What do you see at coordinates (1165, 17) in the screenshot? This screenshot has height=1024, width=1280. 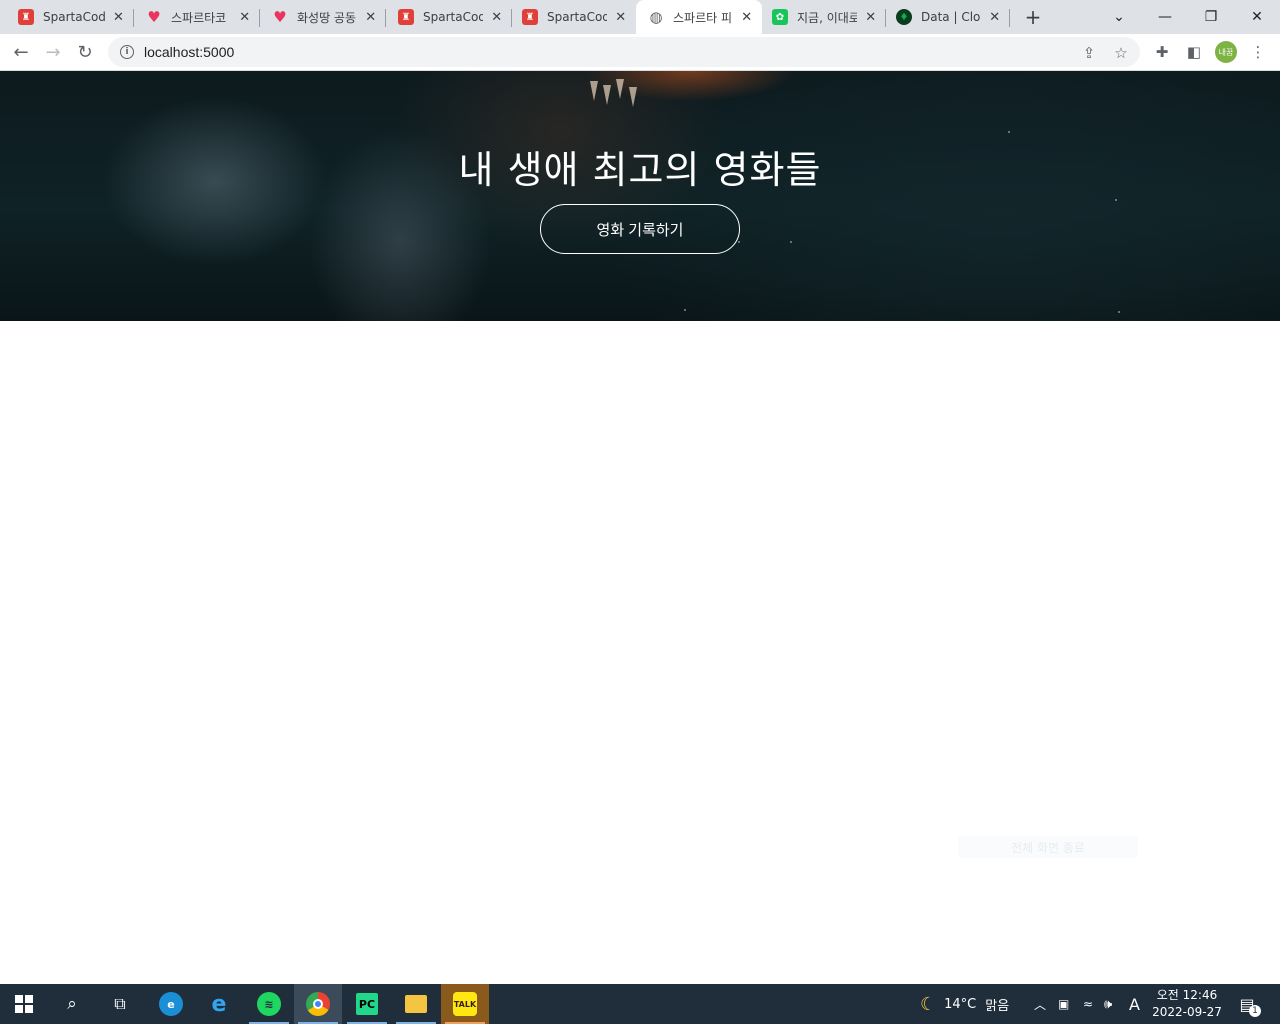 I see `minimize-icon: —` at bounding box center [1165, 17].